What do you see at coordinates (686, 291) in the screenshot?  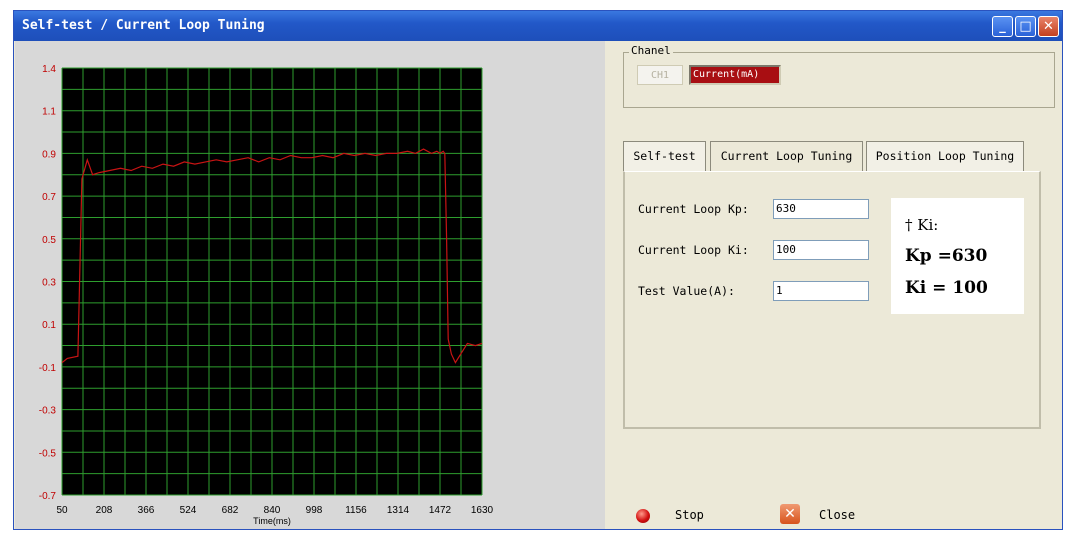 I see `test-value-label: Test Value(A):` at bounding box center [686, 291].